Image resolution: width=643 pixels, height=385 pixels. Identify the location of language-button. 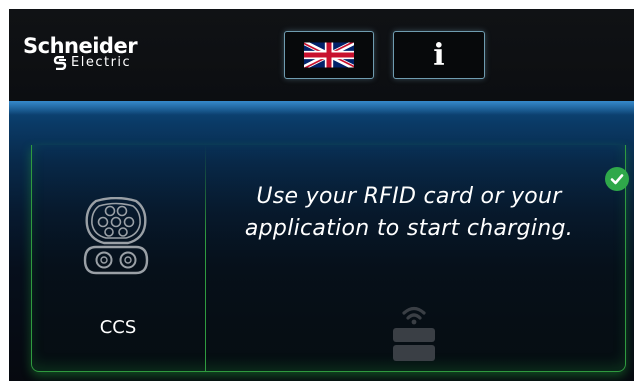
(329, 55).